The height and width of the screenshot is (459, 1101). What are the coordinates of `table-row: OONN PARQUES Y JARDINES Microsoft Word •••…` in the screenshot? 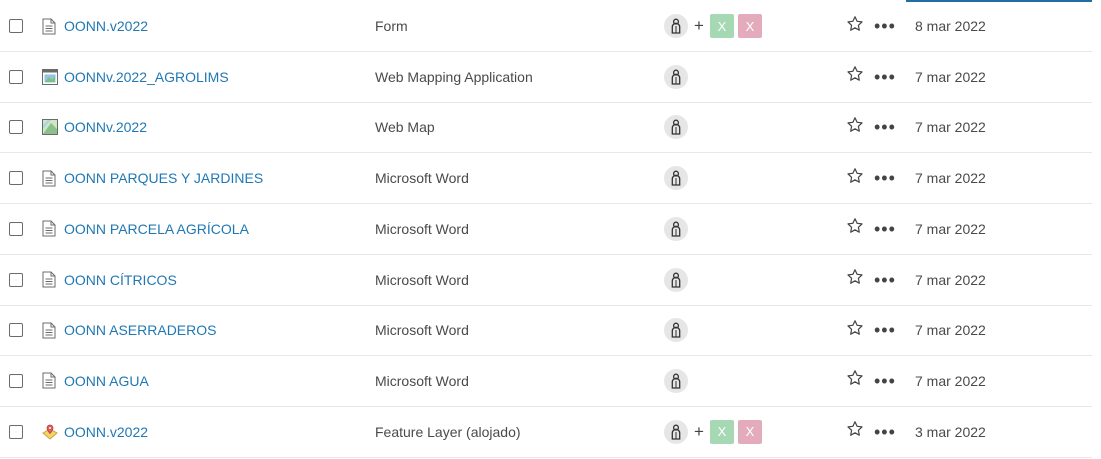 It's located at (546, 179).